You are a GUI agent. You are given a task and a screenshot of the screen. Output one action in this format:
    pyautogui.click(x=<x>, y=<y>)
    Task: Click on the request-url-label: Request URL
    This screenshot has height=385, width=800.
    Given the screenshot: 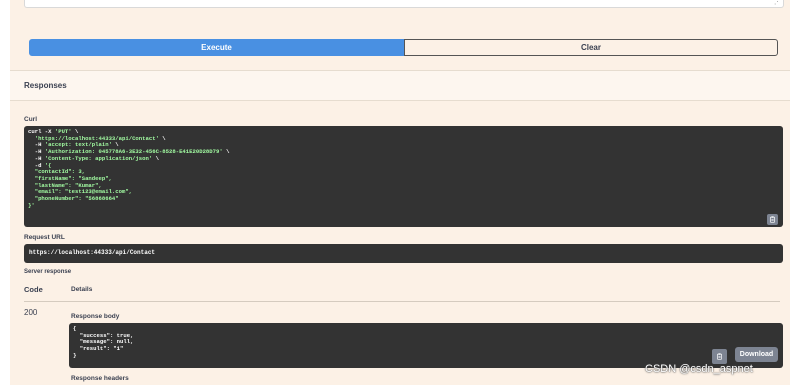 What is the action you would take?
    pyautogui.click(x=44, y=237)
    